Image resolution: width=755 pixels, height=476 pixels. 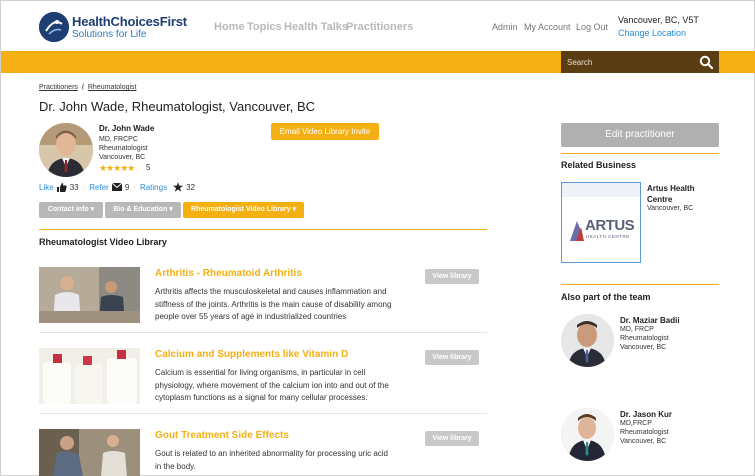 I want to click on business-logo-text: ARTUS, so click(x=610, y=225).